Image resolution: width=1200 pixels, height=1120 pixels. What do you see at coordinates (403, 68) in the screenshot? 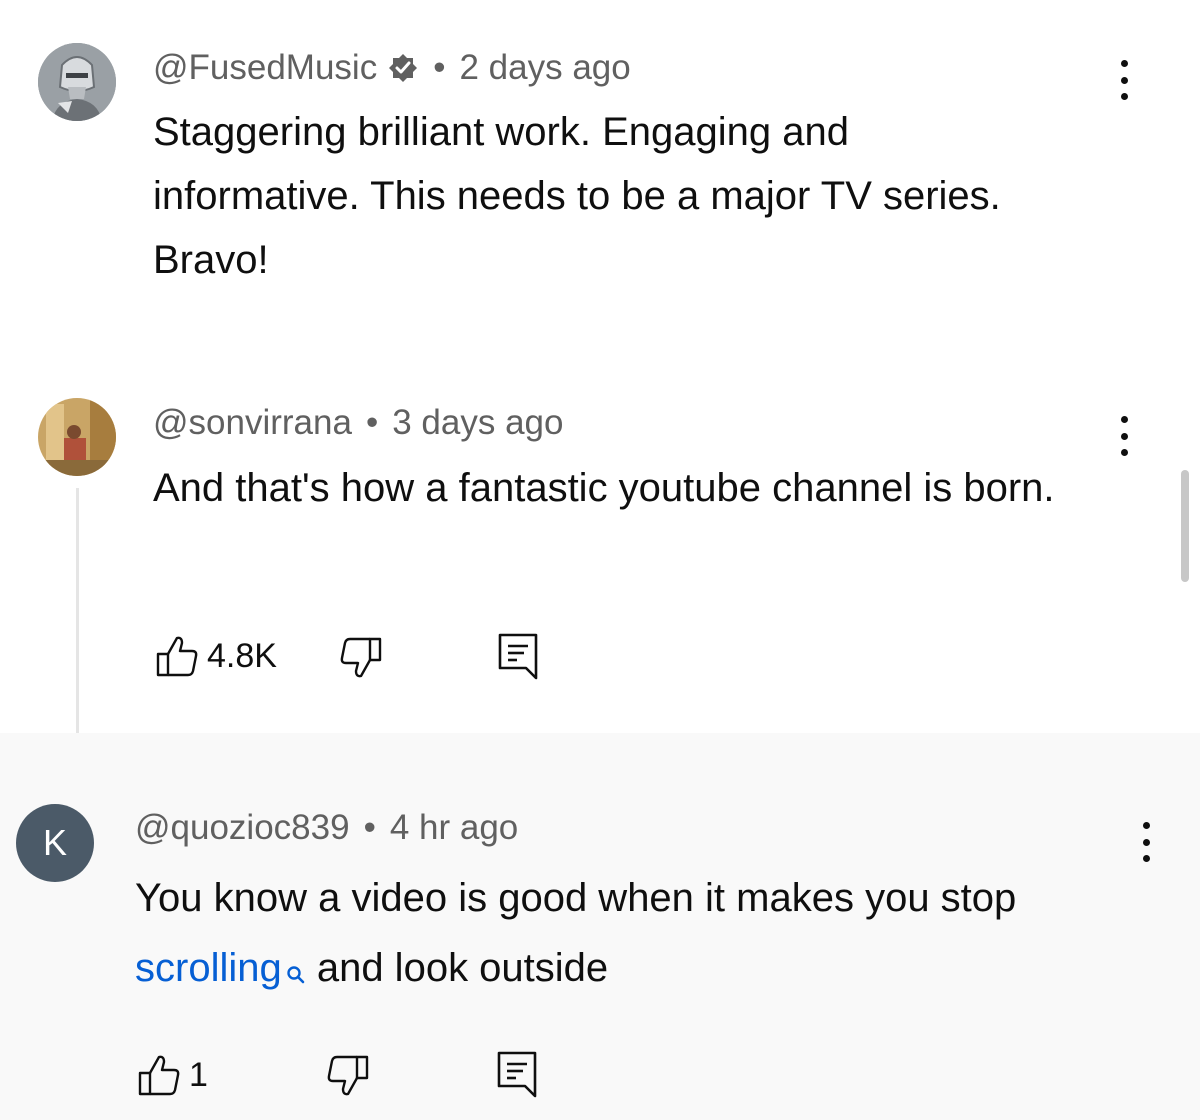
I see `verified-badge-icon` at bounding box center [403, 68].